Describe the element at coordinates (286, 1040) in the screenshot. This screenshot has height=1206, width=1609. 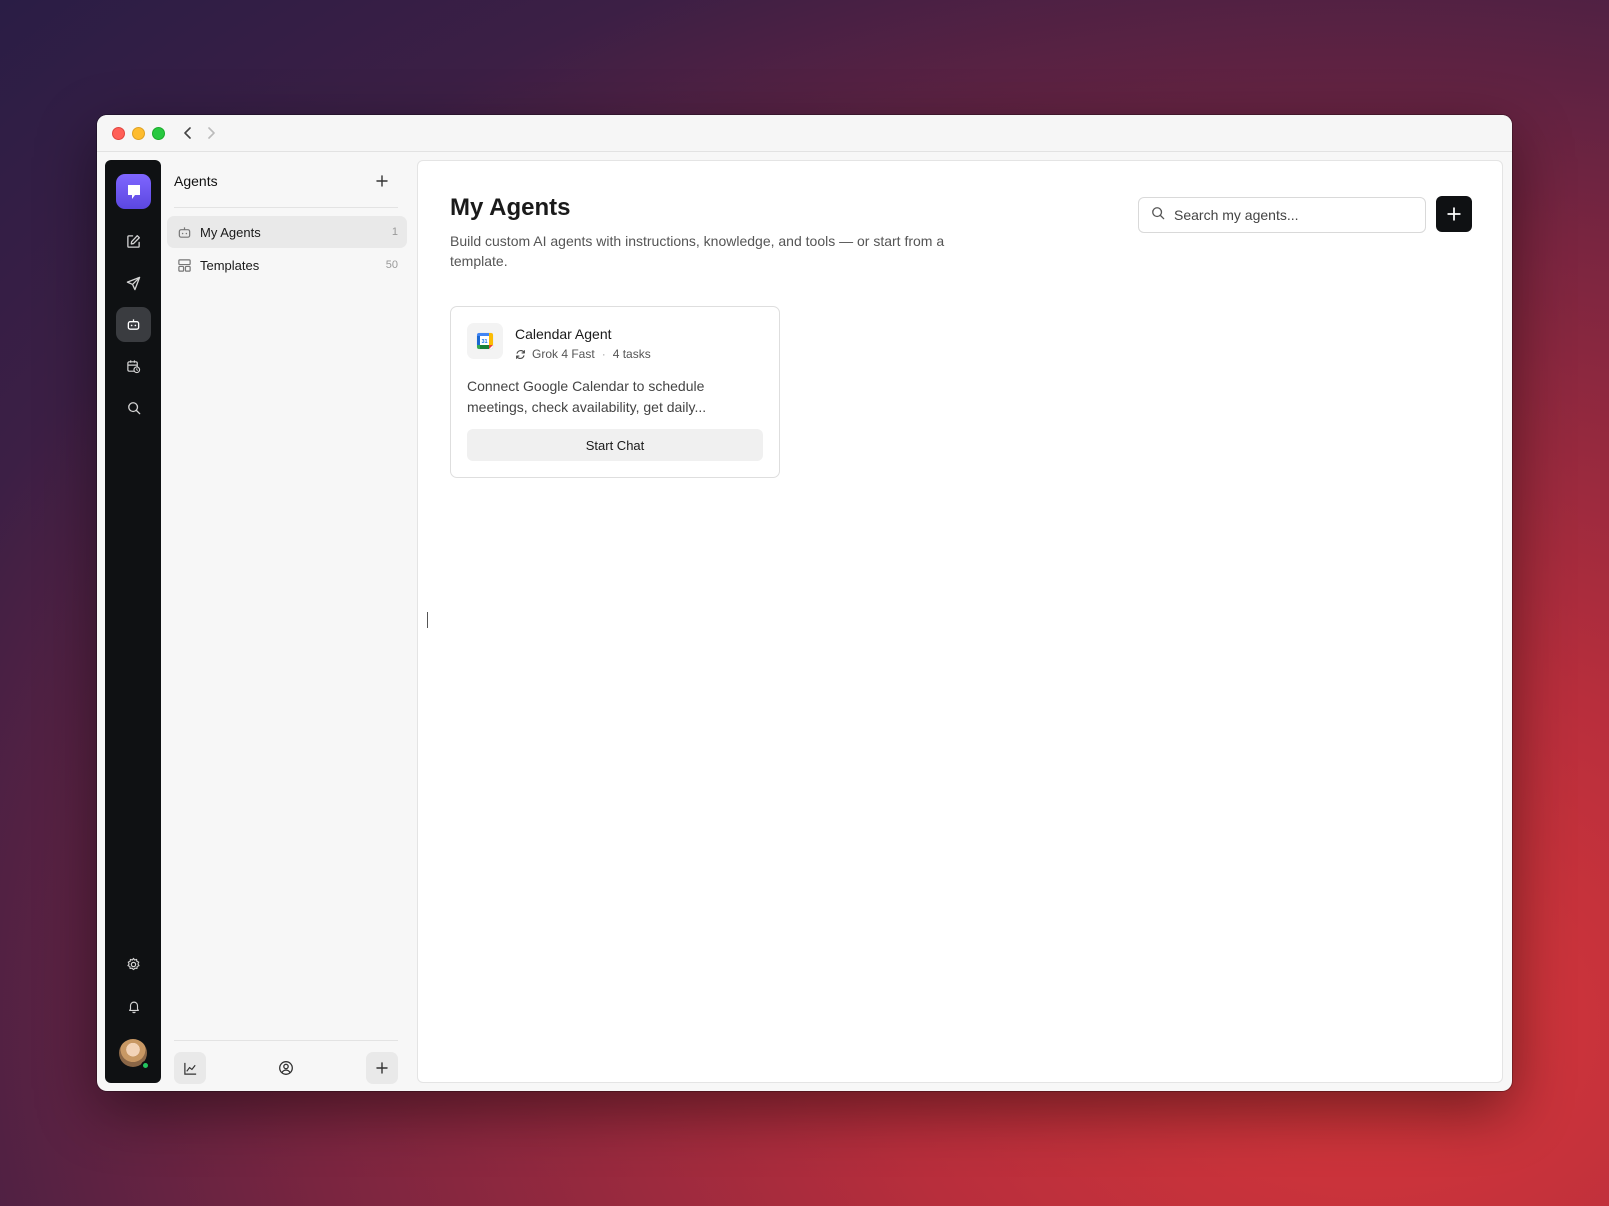
I see `sidebar-bottom-divider` at that location.